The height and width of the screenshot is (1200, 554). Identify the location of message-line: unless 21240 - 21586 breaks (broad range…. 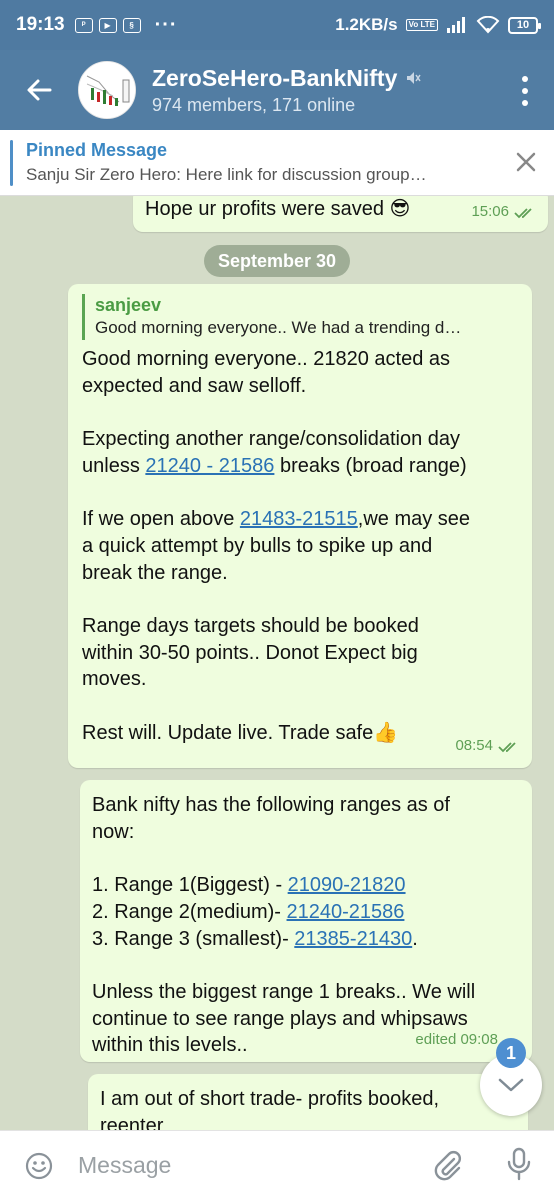
(300, 466).